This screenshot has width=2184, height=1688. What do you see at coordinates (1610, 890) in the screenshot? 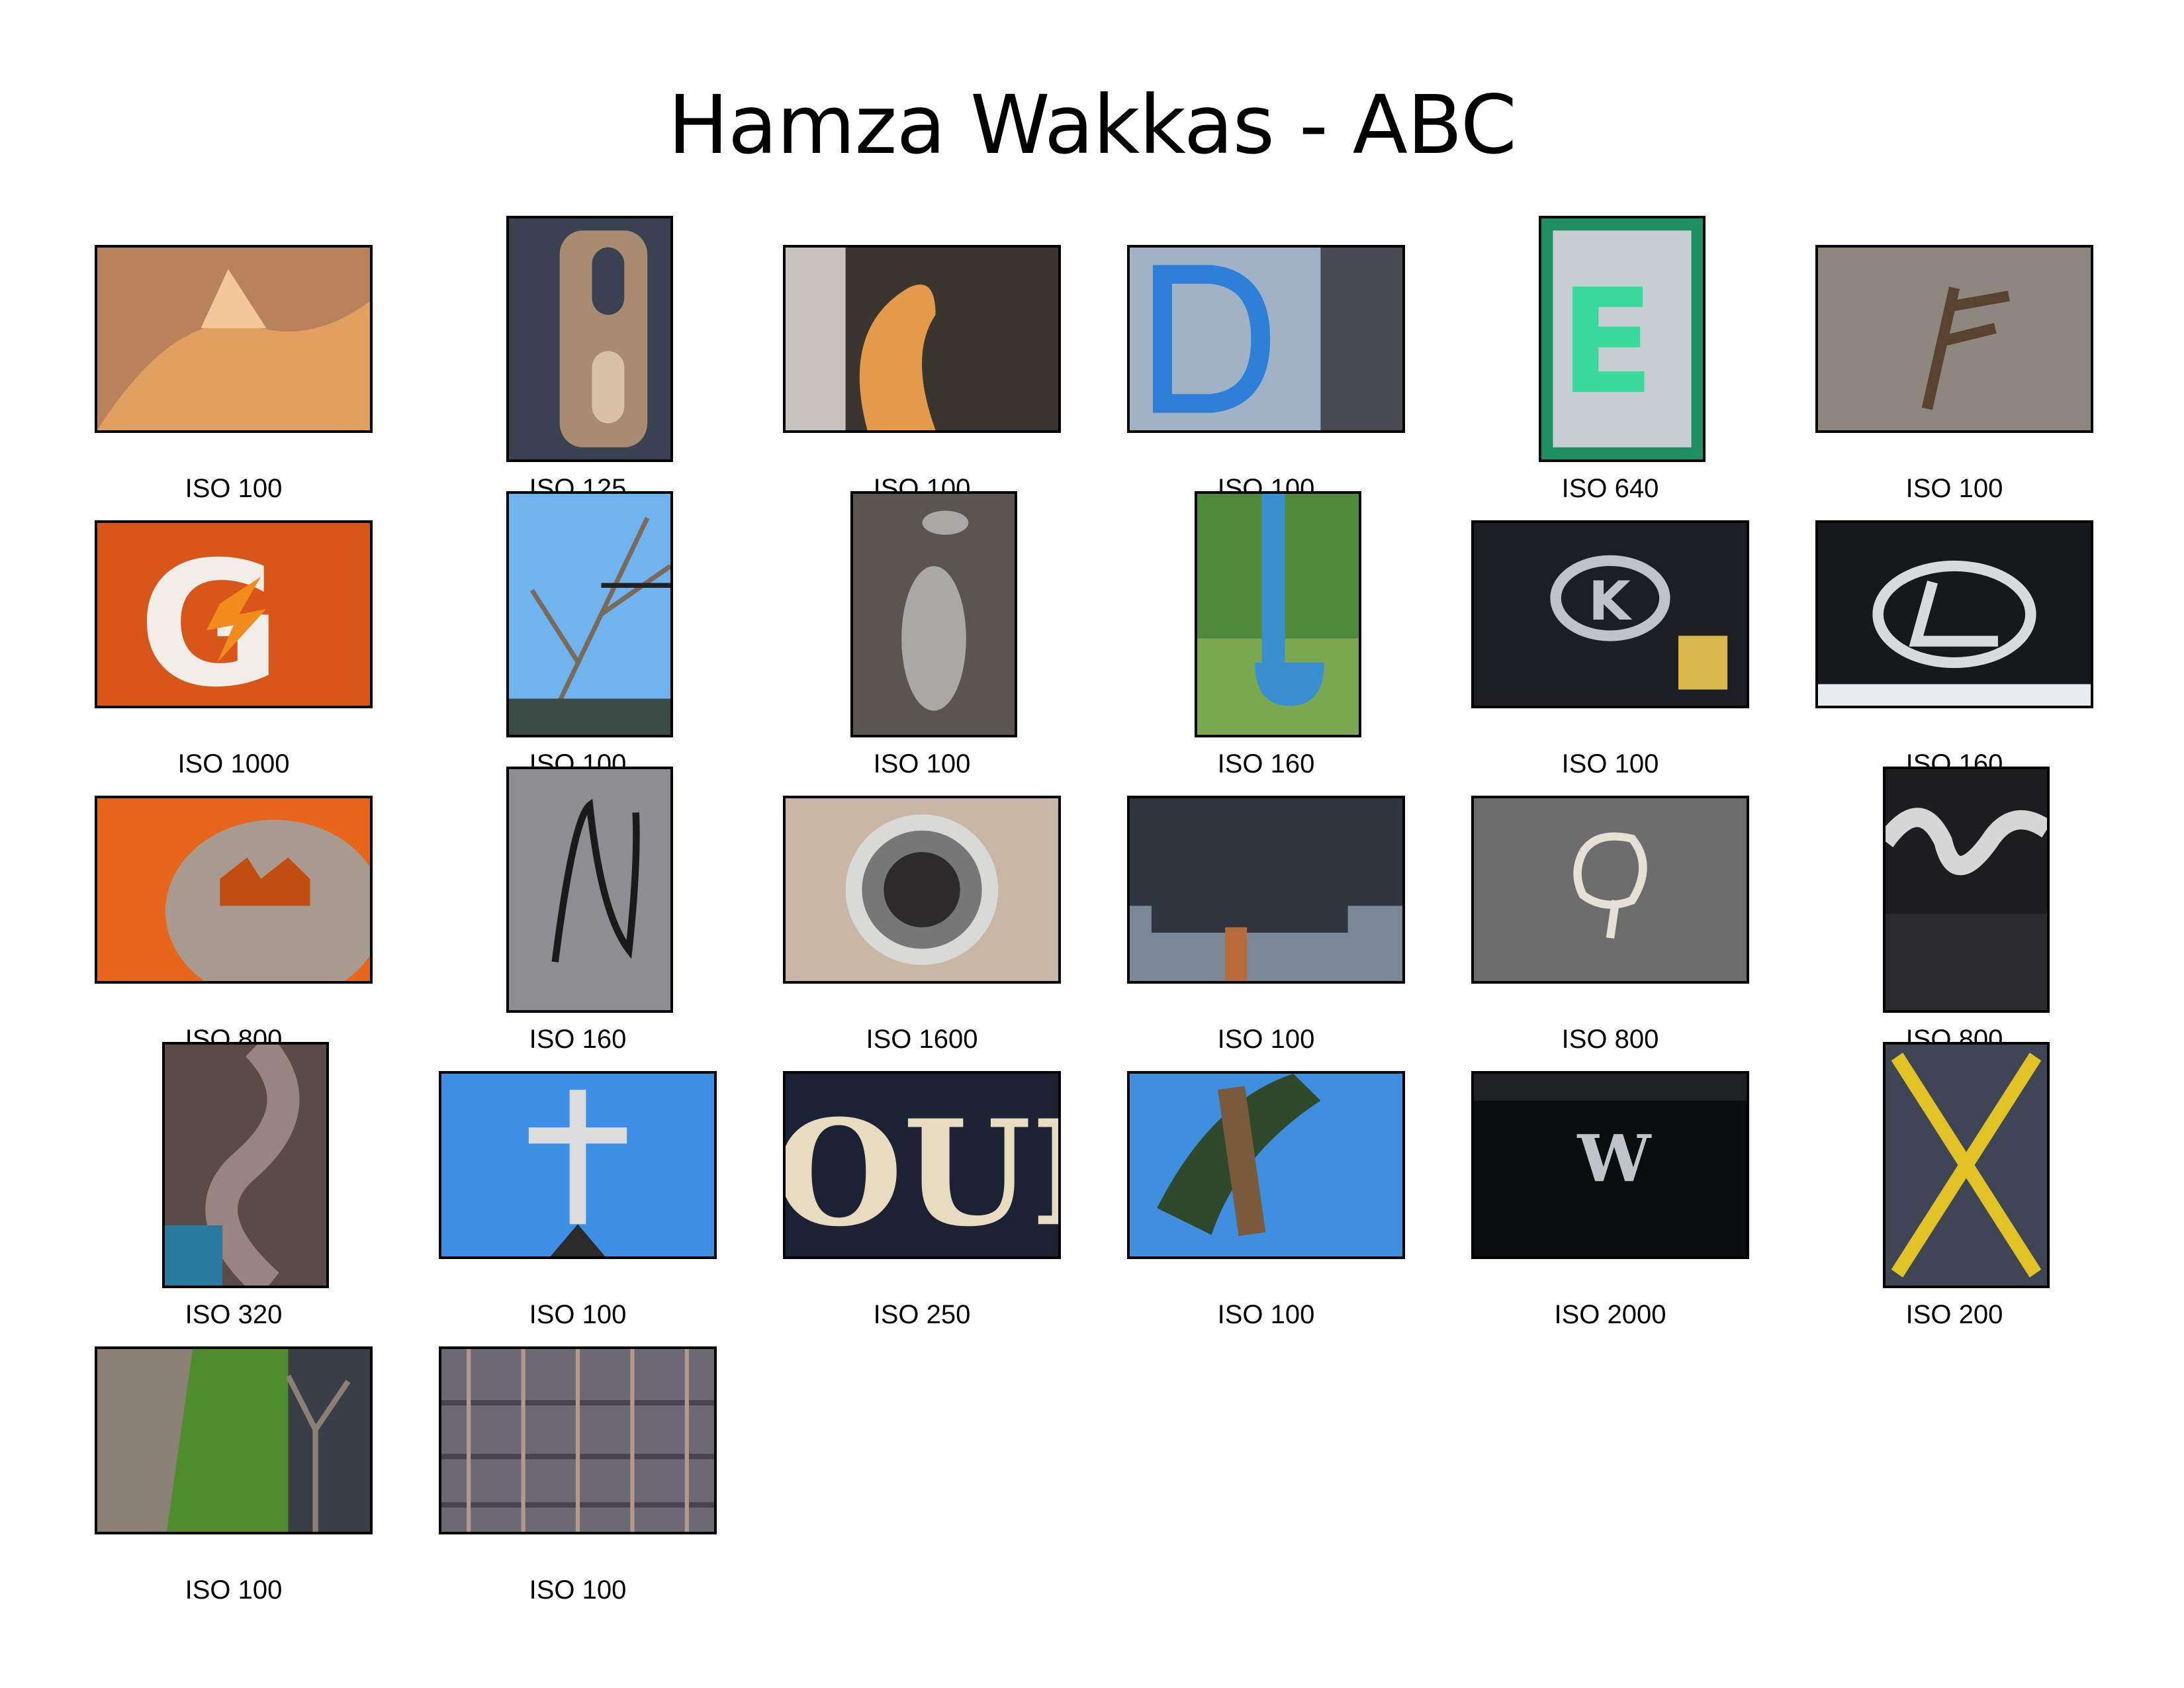
I see `photo-chalk-q` at bounding box center [1610, 890].